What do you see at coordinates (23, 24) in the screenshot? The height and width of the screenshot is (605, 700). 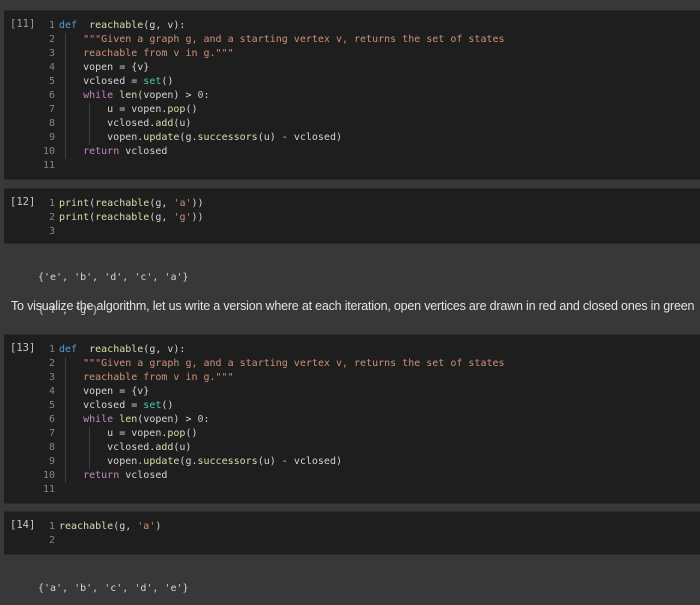 I see `execution-count: [11]` at bounding box center [23, 24].